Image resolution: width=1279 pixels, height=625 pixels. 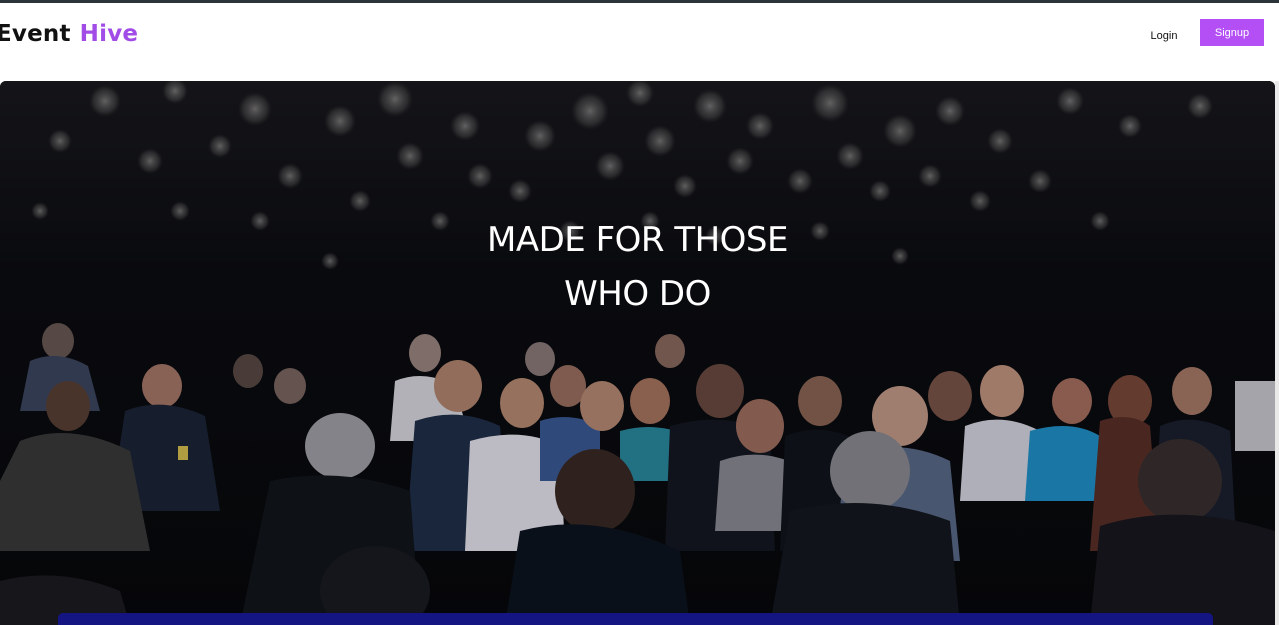 I want to click on hero-headline-line2: WHO DO, so click(x=637, y=294).